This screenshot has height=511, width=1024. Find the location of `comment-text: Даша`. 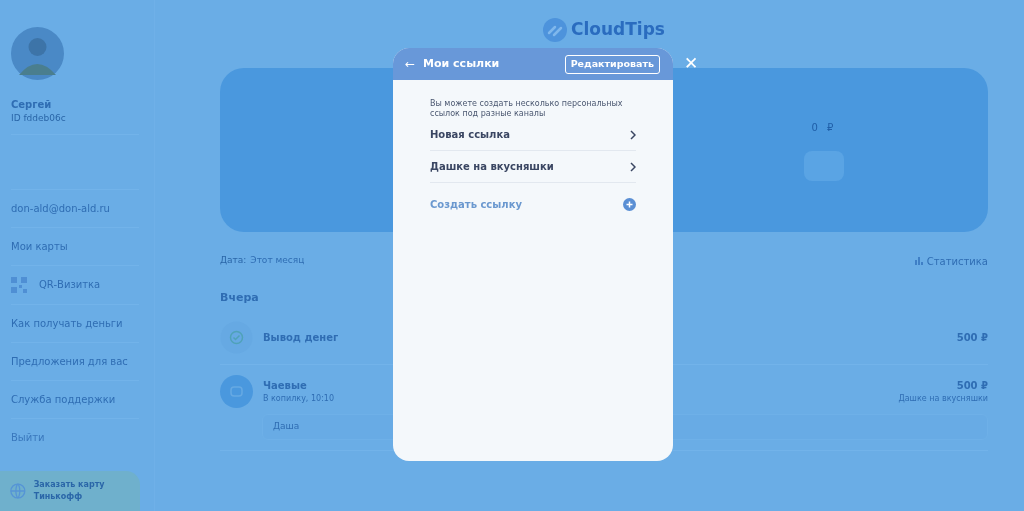

comment-text: Даша is located at coordinates (286, 426).